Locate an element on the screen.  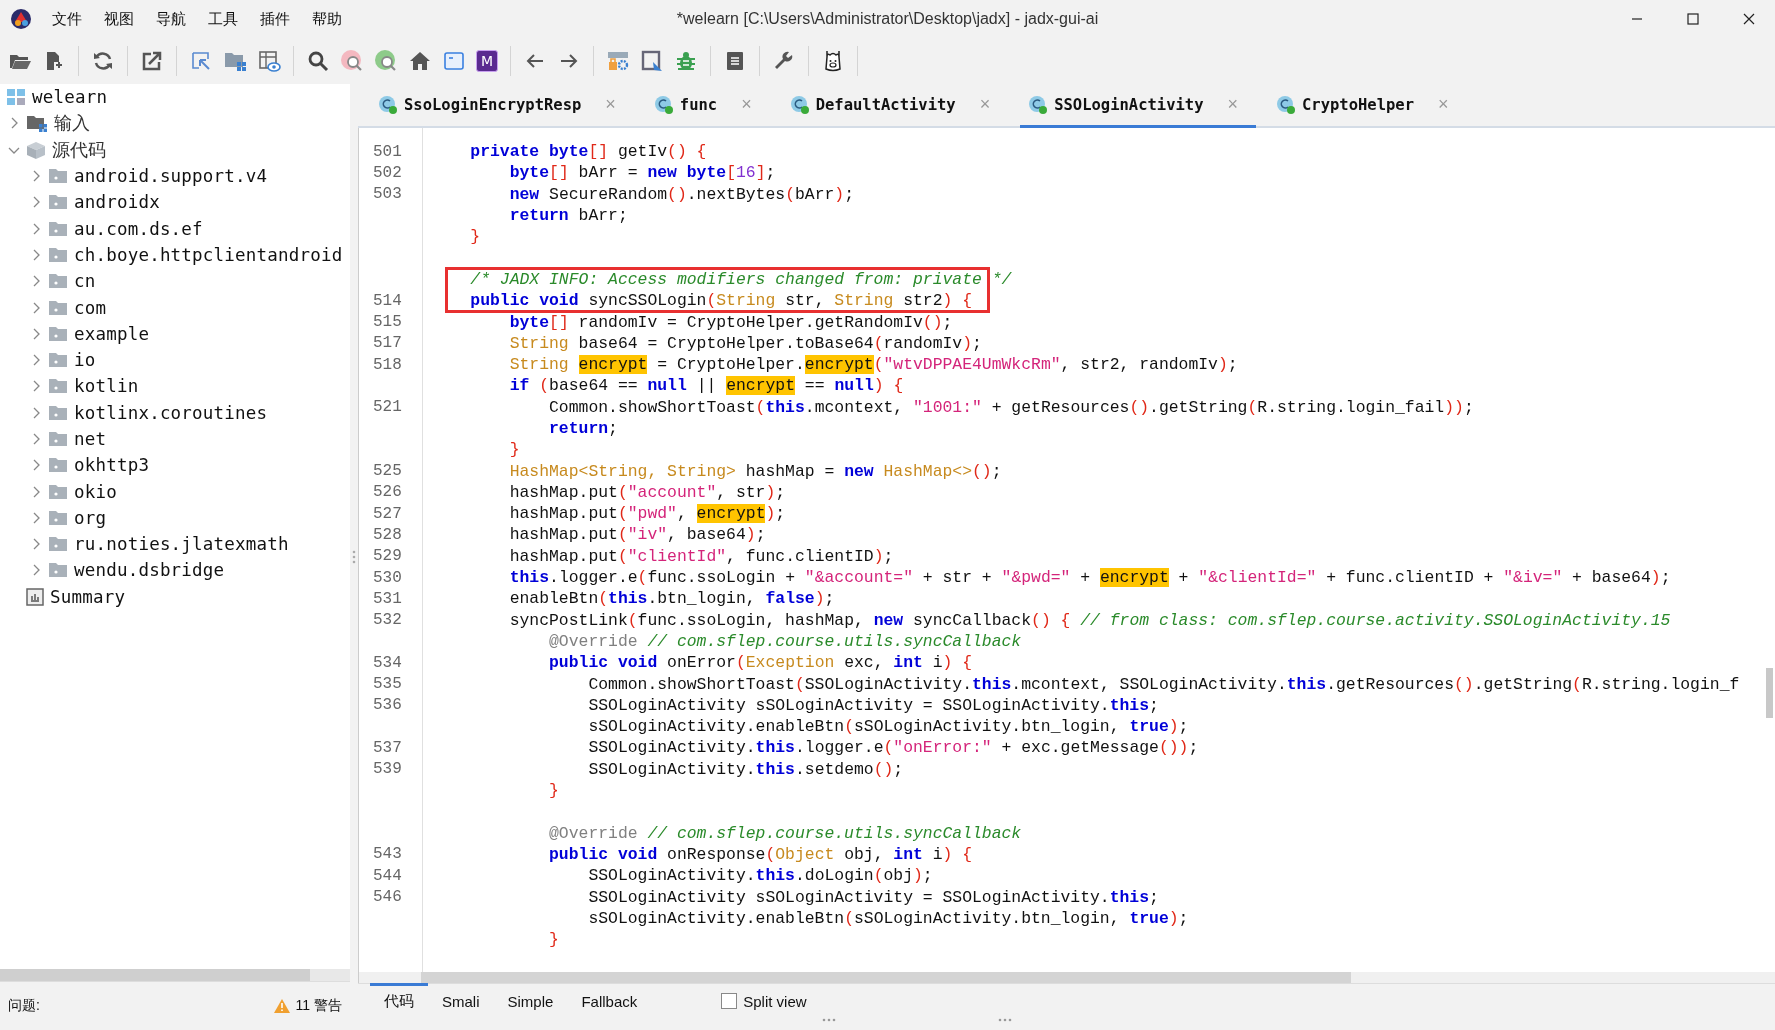
tree-item: com is located at coordinates (90, 307).